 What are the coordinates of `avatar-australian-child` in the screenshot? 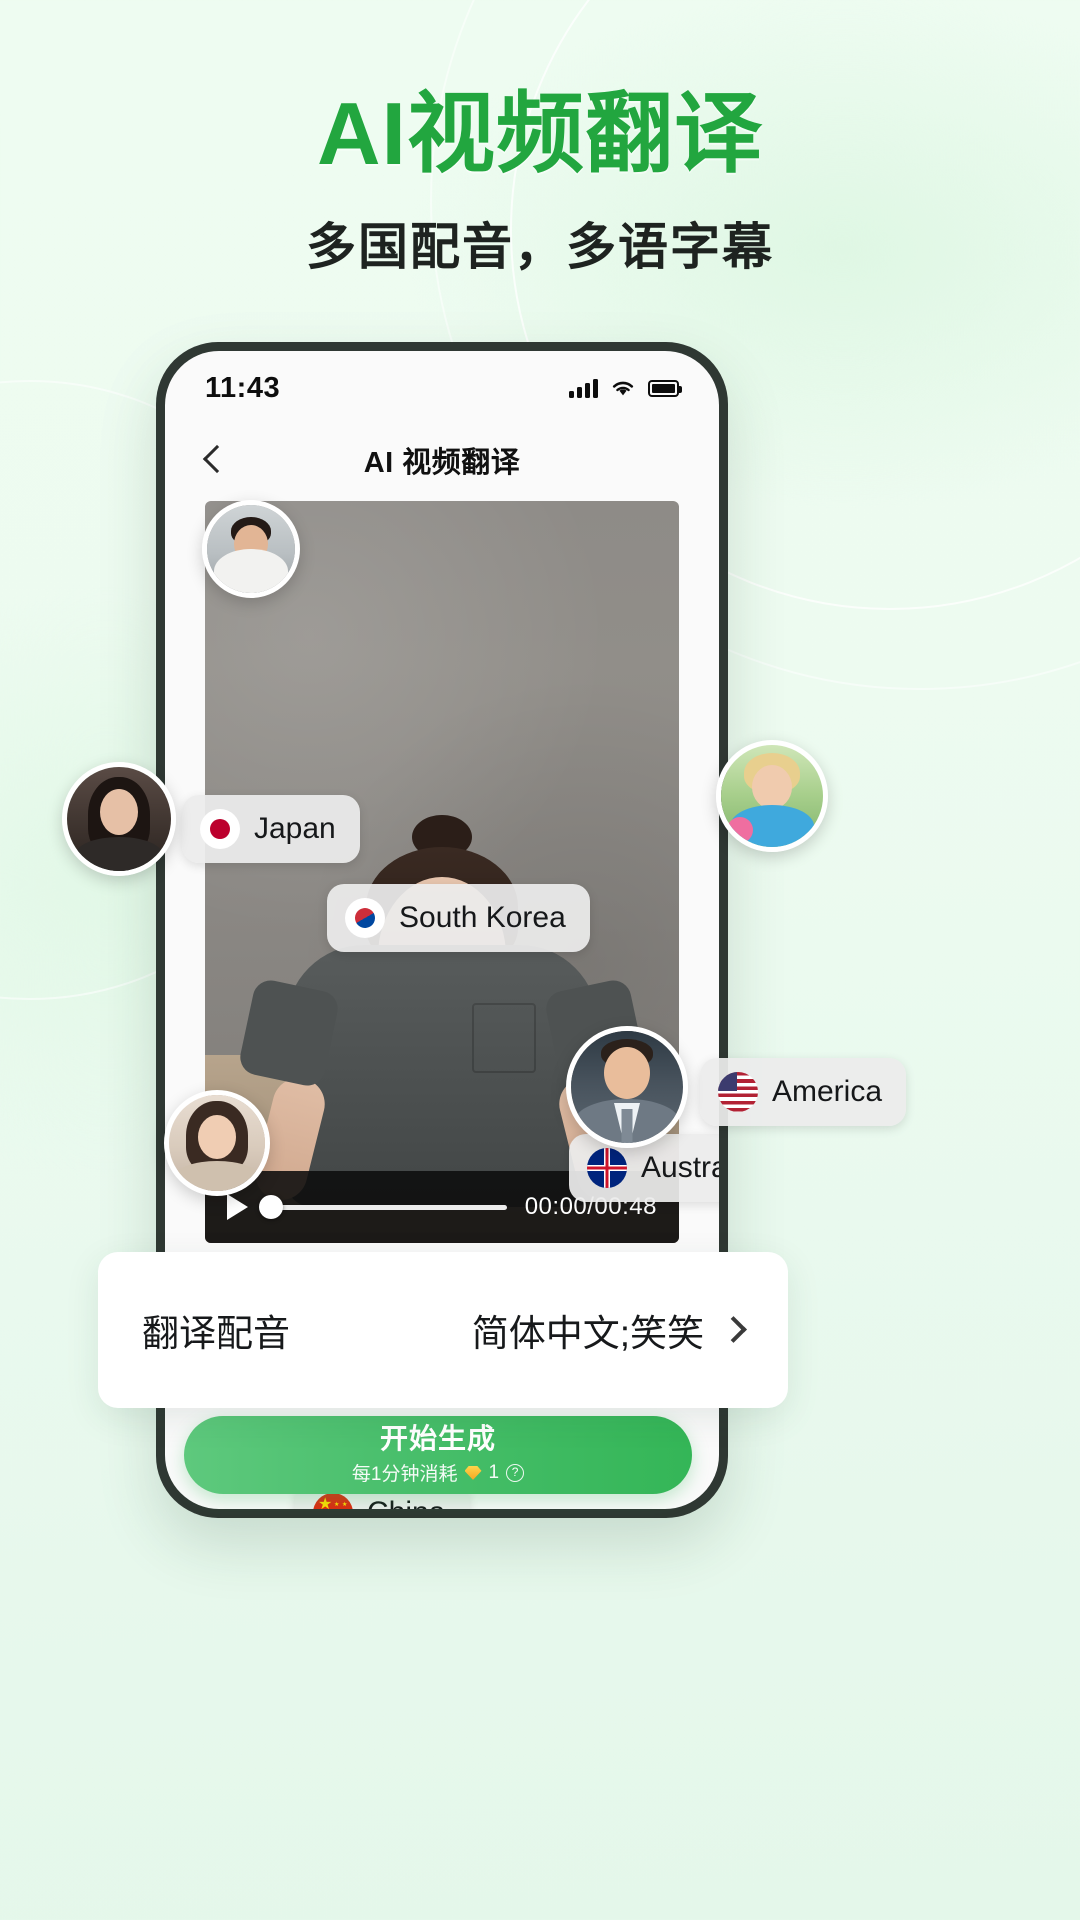 It's located at (772, 796).